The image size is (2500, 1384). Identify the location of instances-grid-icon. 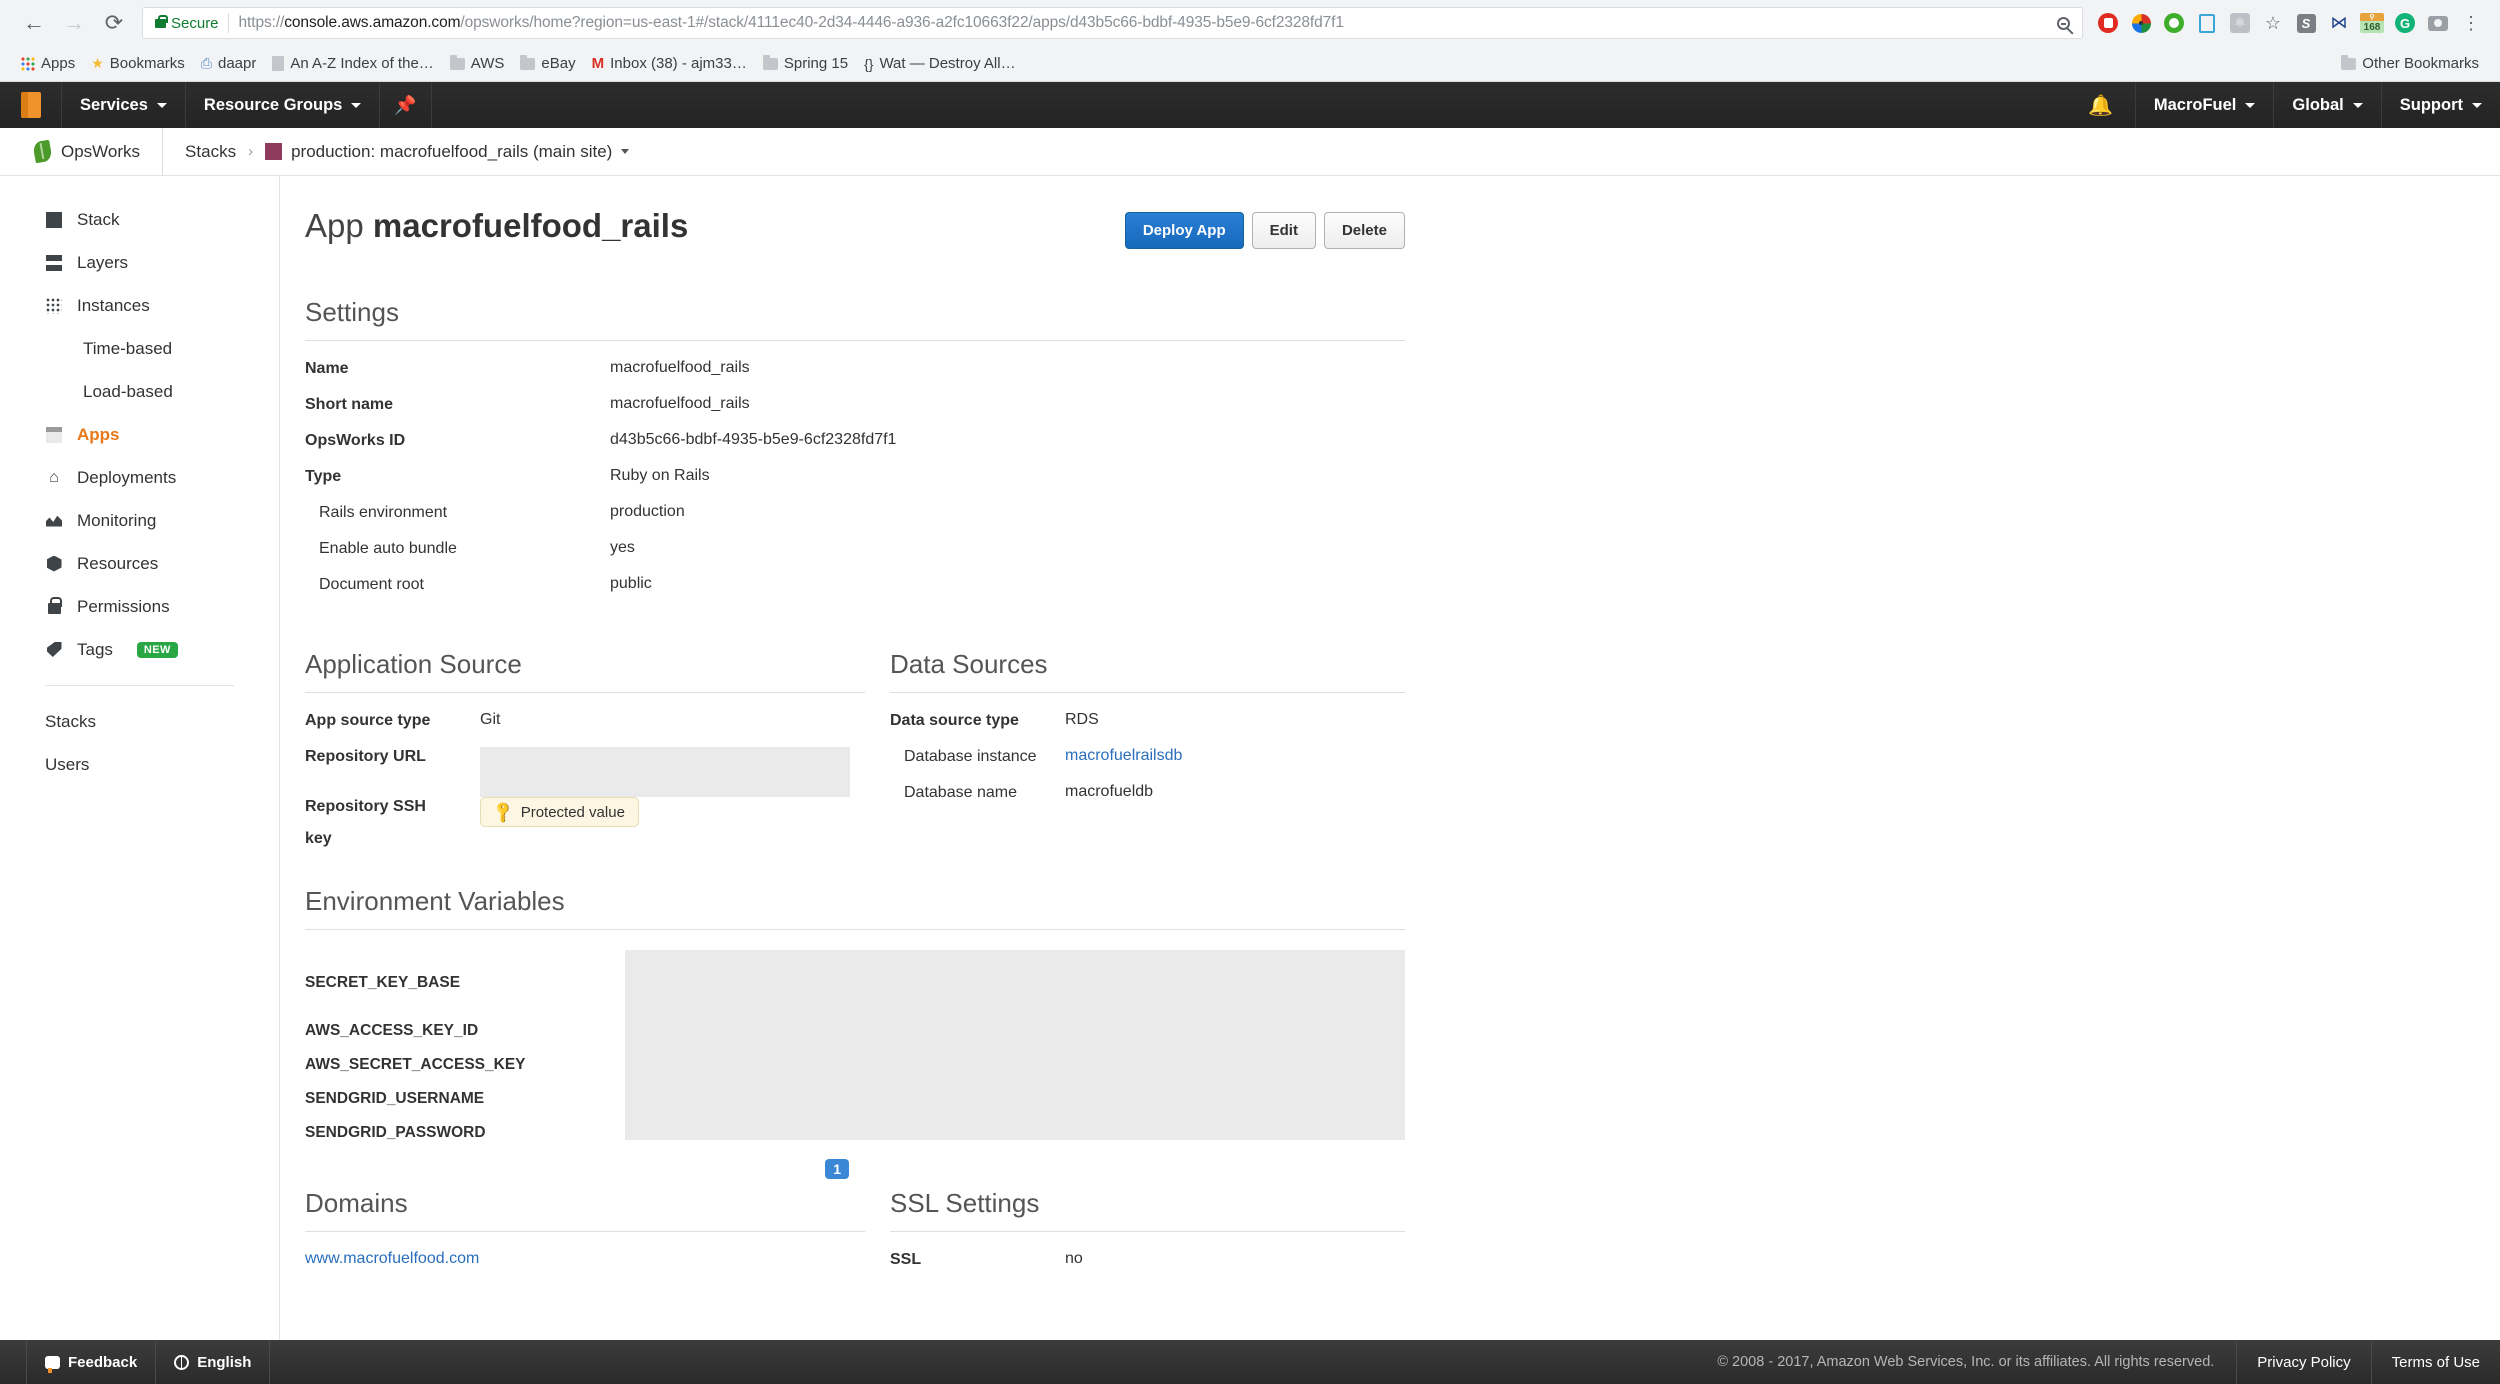
(54, 306).